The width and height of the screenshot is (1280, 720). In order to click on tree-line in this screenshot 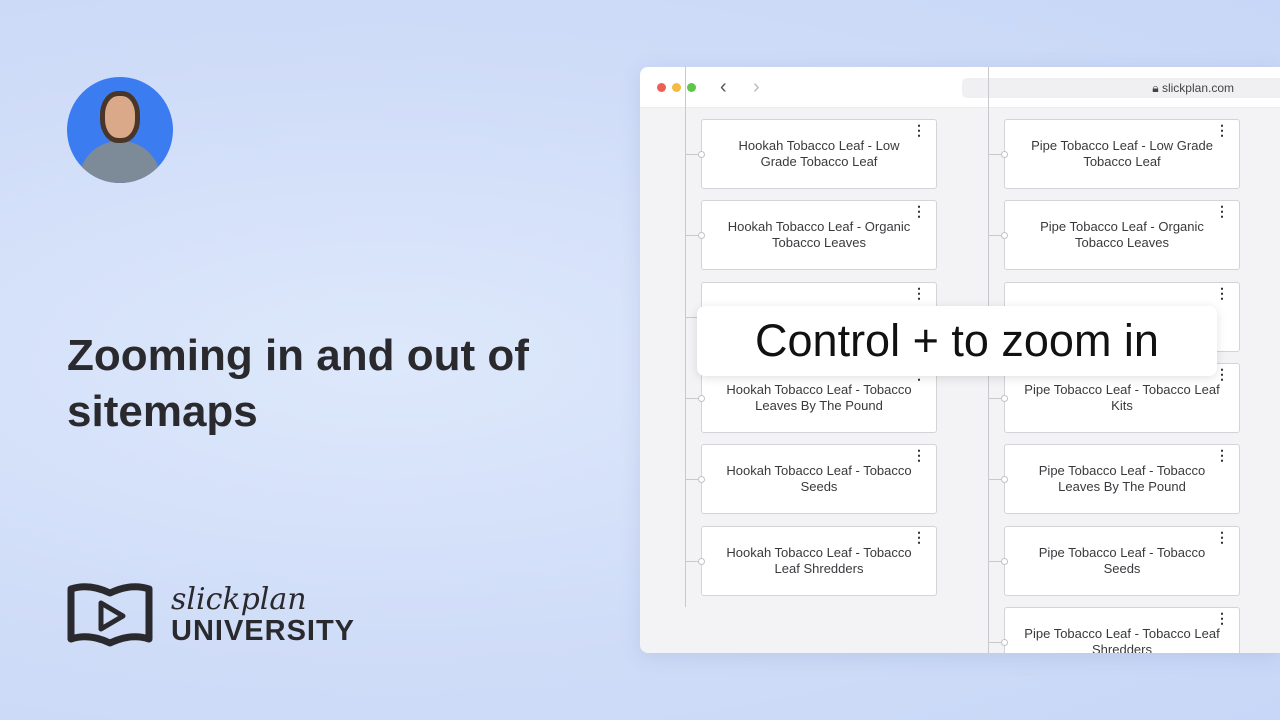, I will do `click(685, 337)`.